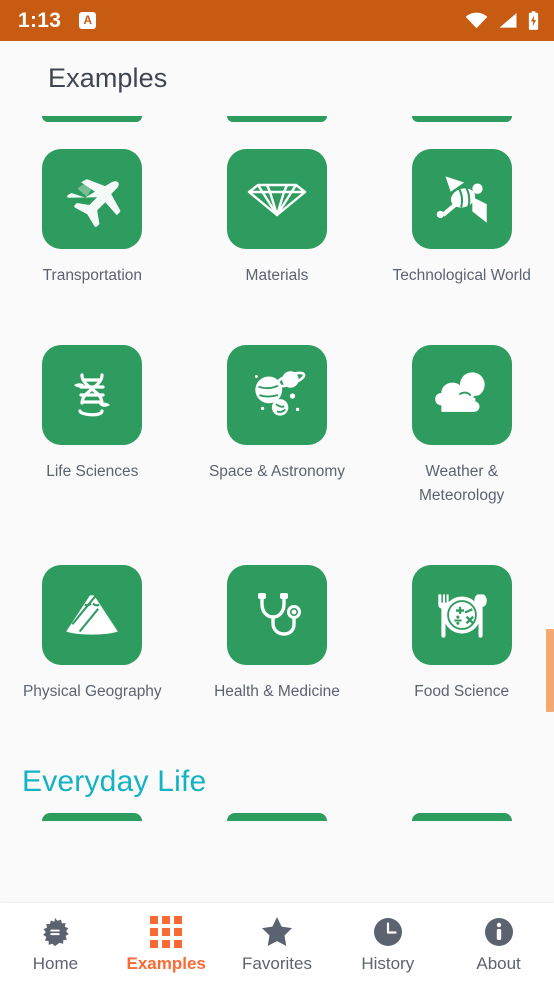 The image size is (554, 984). I want to click on page-title: Examples, so click(108, 78).